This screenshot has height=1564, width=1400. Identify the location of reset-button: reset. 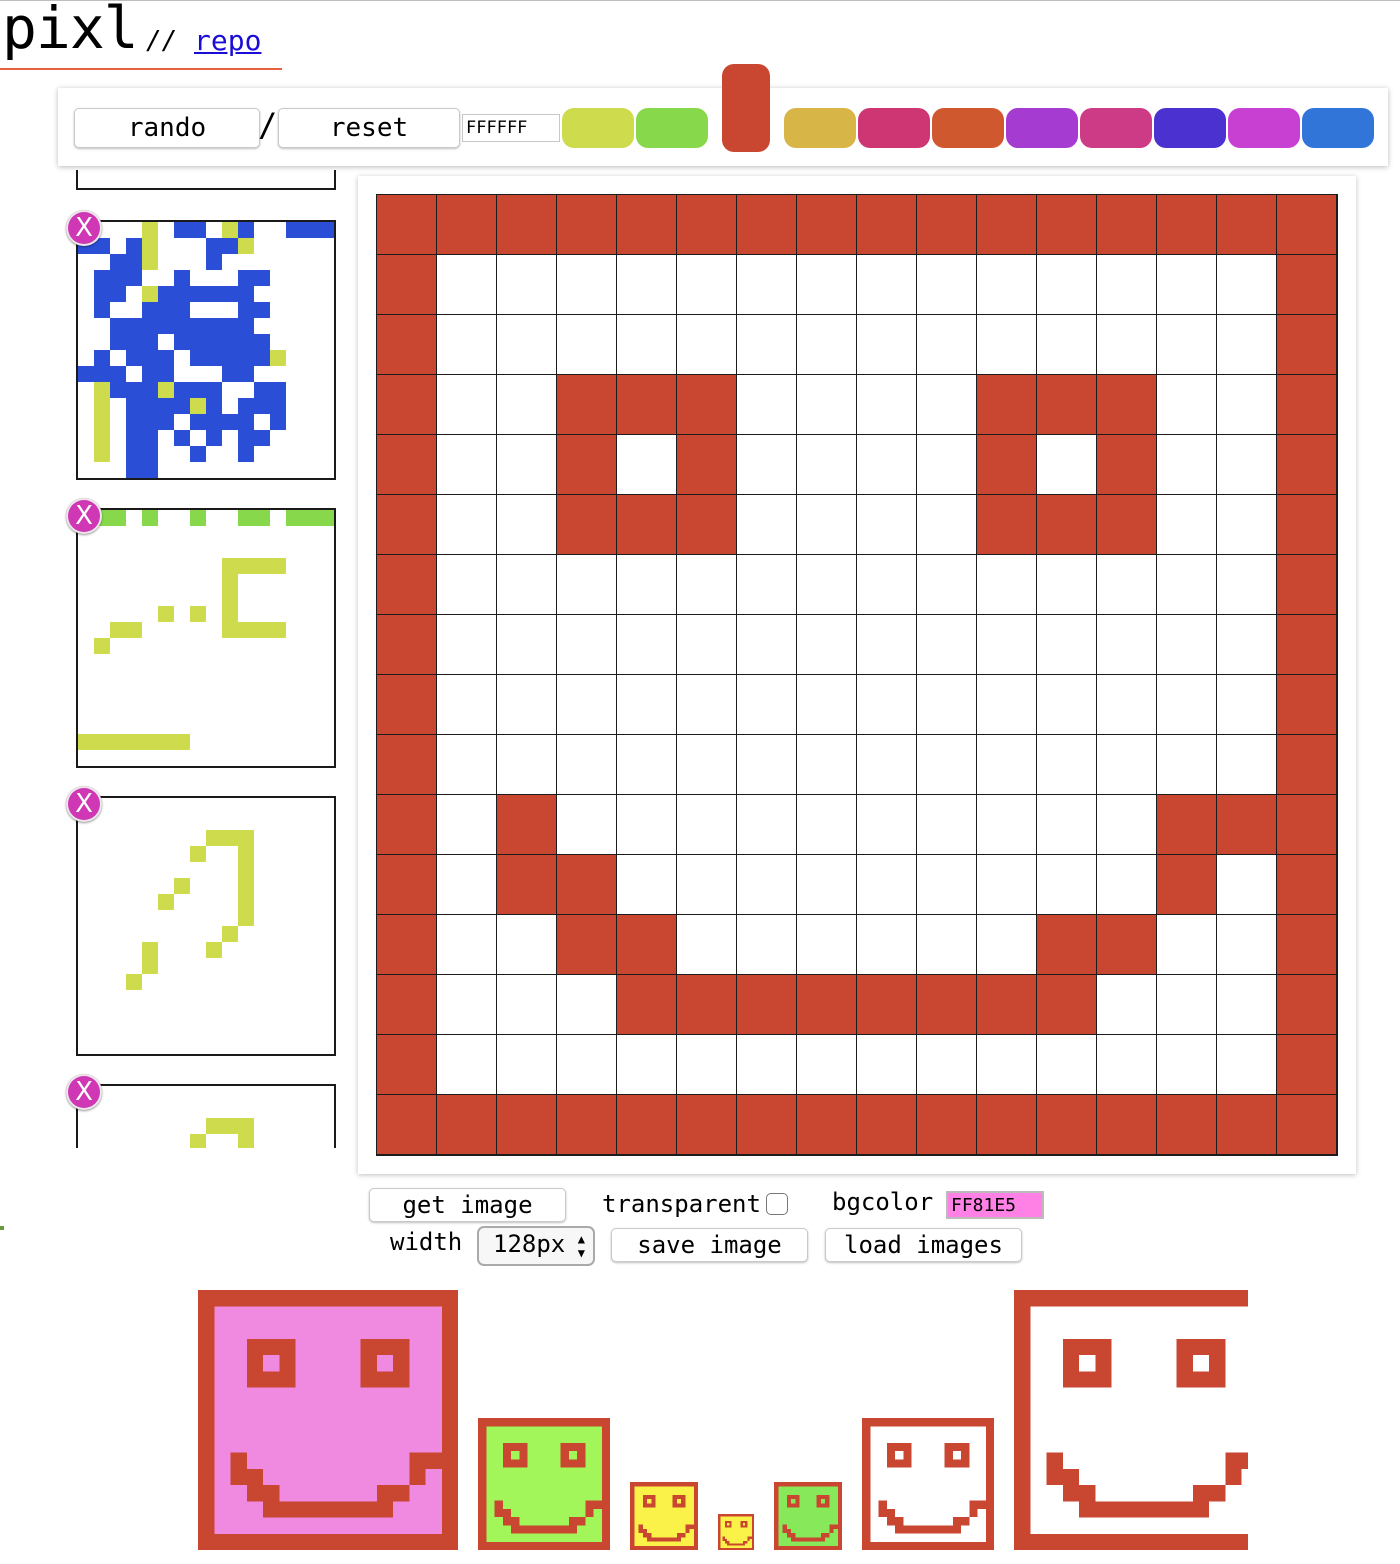
(369, 128).